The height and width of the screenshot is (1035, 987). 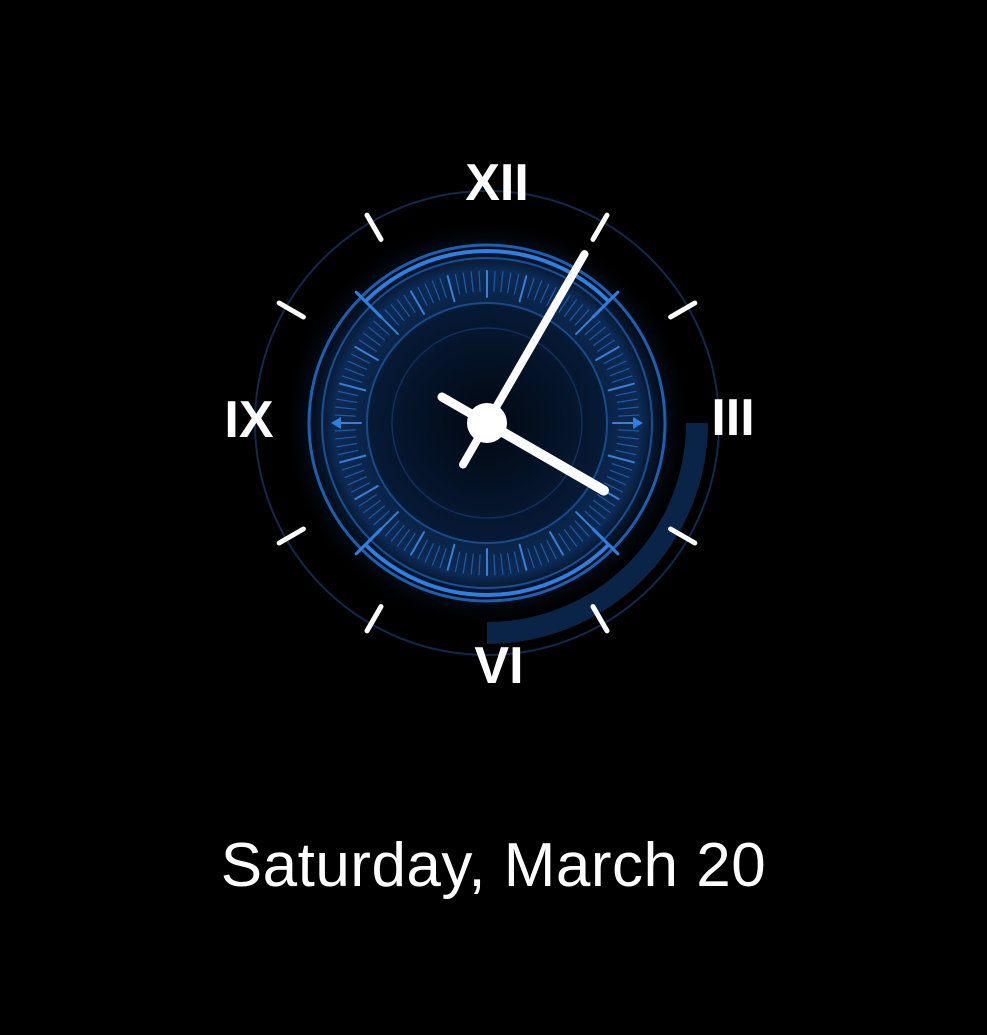 What do you see at coordinates (732, 418) in the screenshot?
I see `numeral-iii: III` at bounding box center [732, 418].